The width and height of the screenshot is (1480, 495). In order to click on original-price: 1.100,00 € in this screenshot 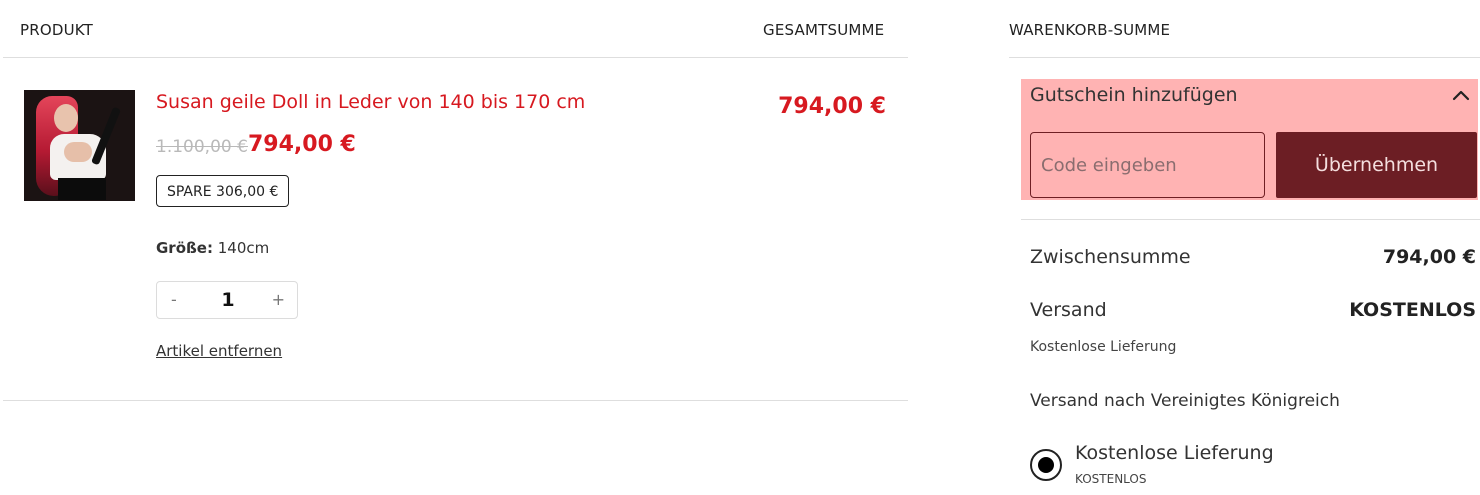, I will do `click(202, 147)`.